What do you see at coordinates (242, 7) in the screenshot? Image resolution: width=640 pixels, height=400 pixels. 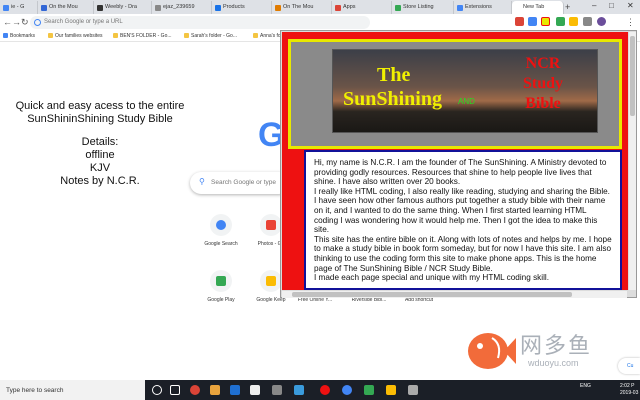 I see `tab-5: Products` at bounding box center [242, 7].